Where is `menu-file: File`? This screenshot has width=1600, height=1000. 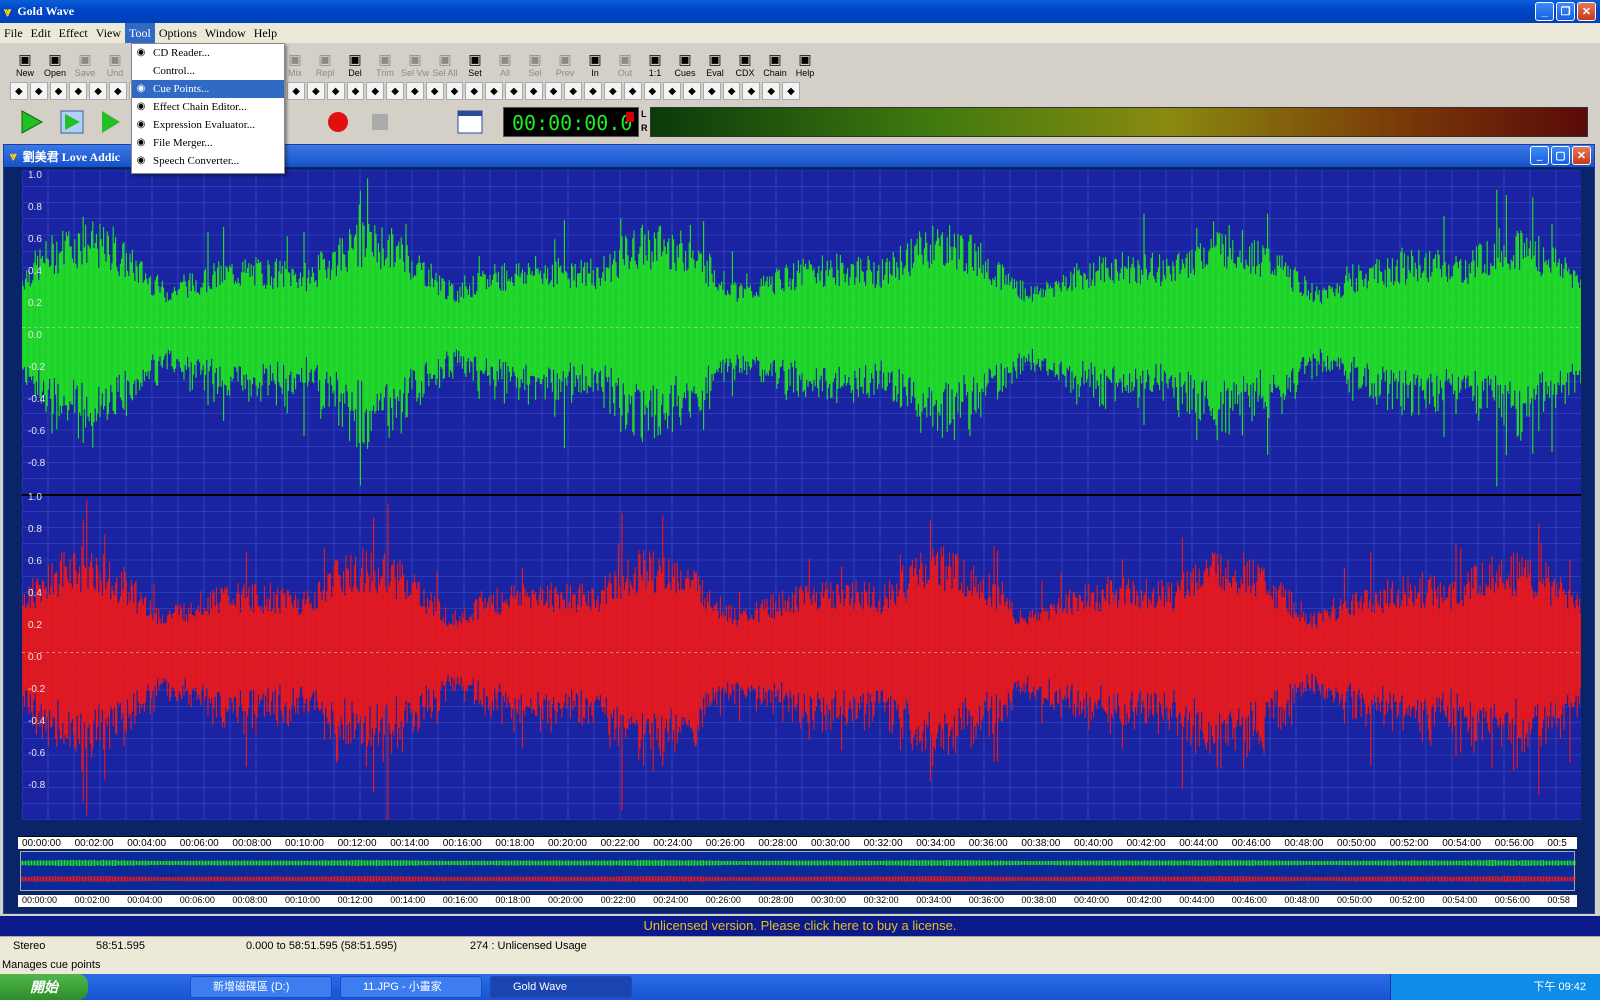 menu-file: File is located at coordinates (13, 33).